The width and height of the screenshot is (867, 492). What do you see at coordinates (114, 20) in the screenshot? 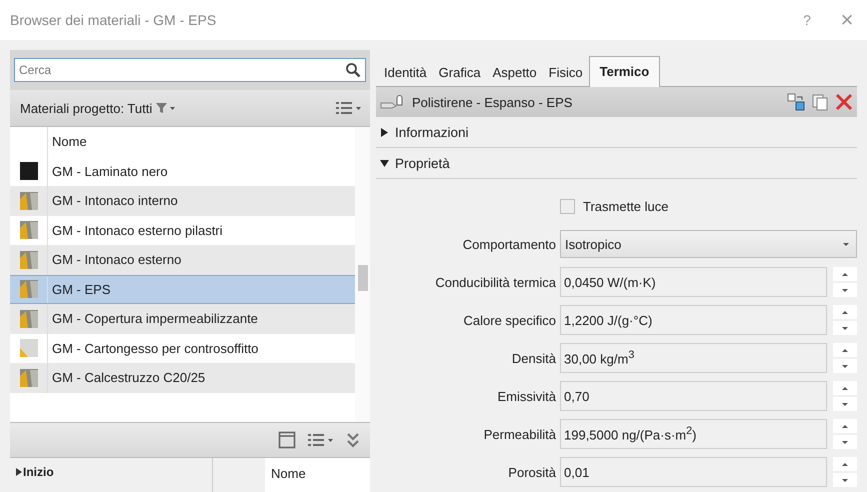
I see `window-title: Browser dei materiali - GM - EPS` at bounding box center [114, 20].